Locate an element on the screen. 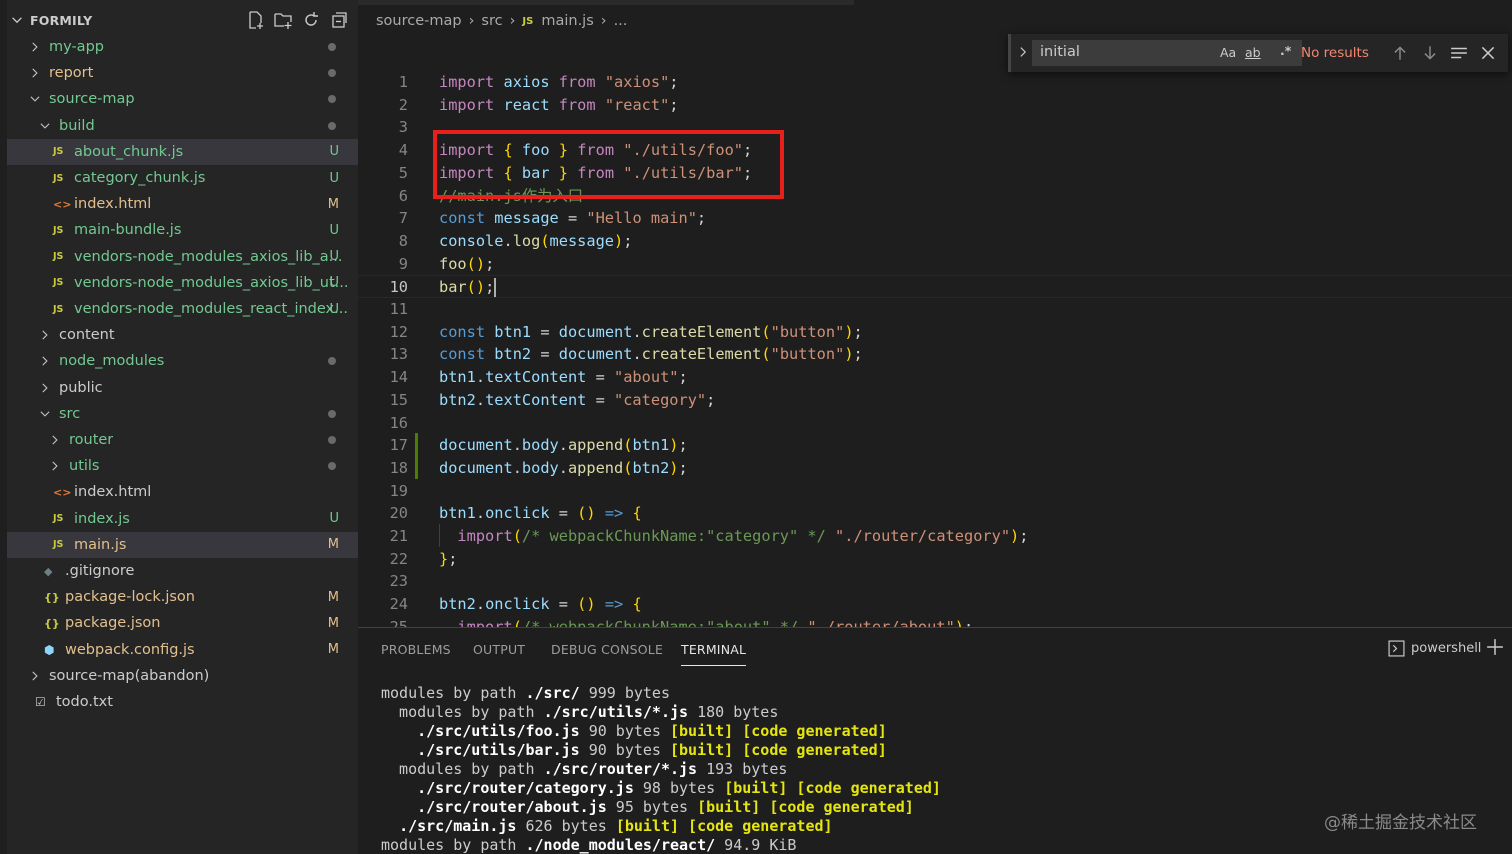  tree-folder: router is located at coordinates (182, 440).